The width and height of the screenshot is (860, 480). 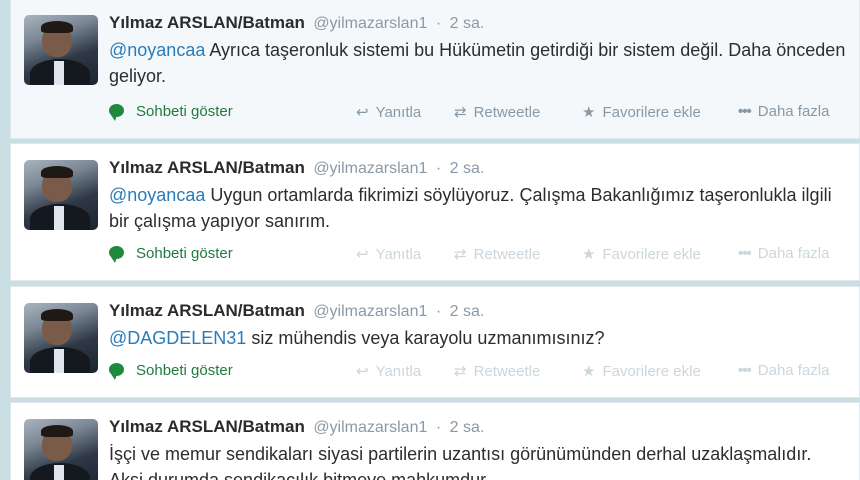 What do you see at coordinates (177, 338) in the screenshot?
I see `mention-link: @DAGDELEN31` at bounding box center [177, 338].